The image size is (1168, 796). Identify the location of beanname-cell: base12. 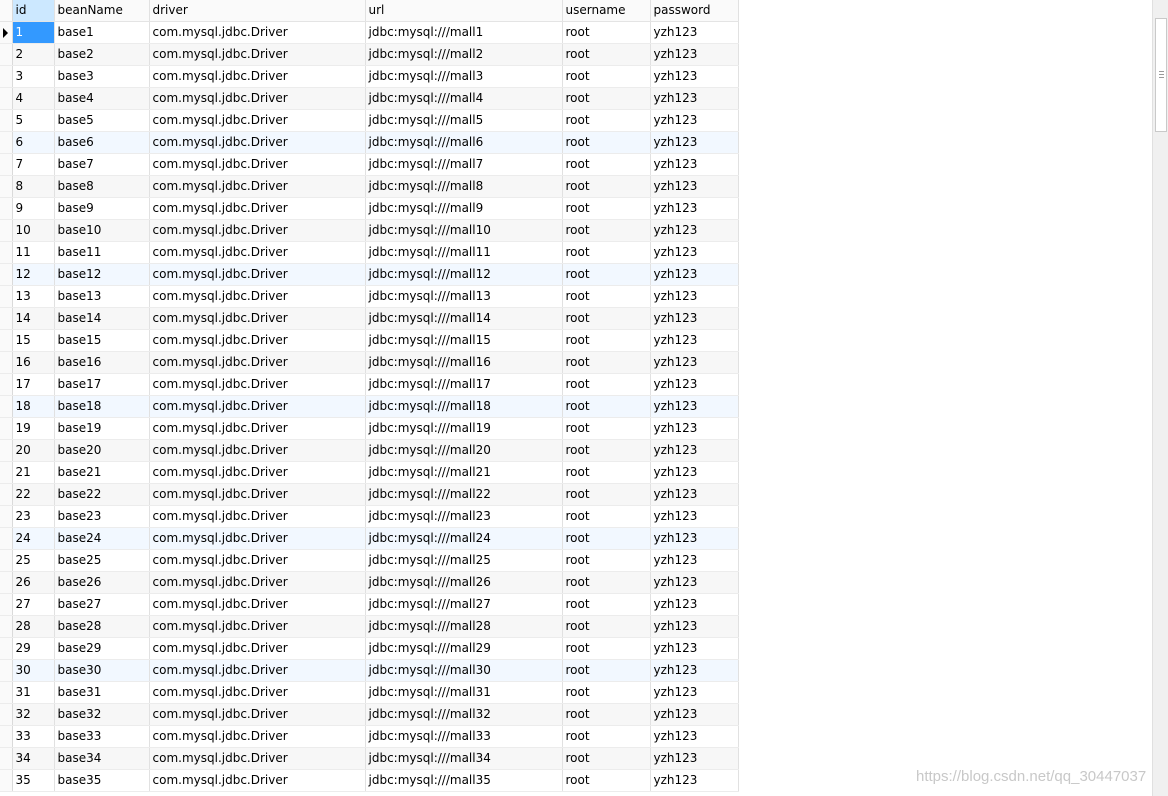
(102, 274).